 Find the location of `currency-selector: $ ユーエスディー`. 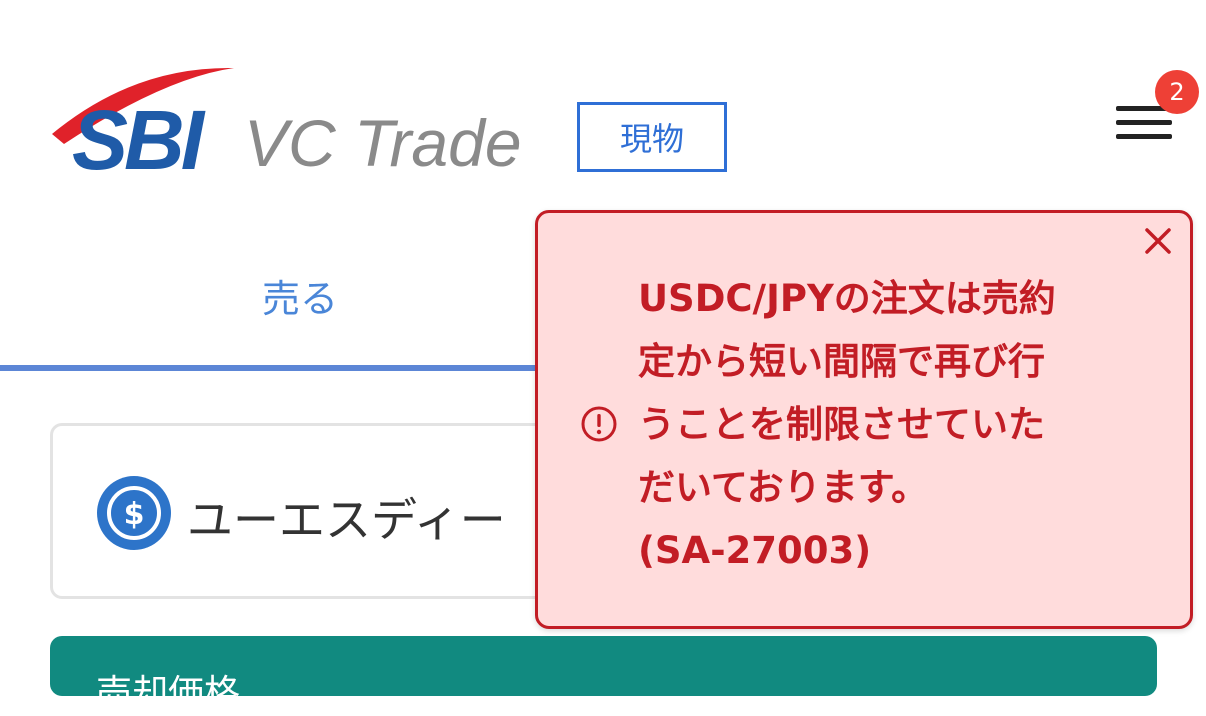

currency-selector: $ ユーエスディー is located at coordinates (330, 511).